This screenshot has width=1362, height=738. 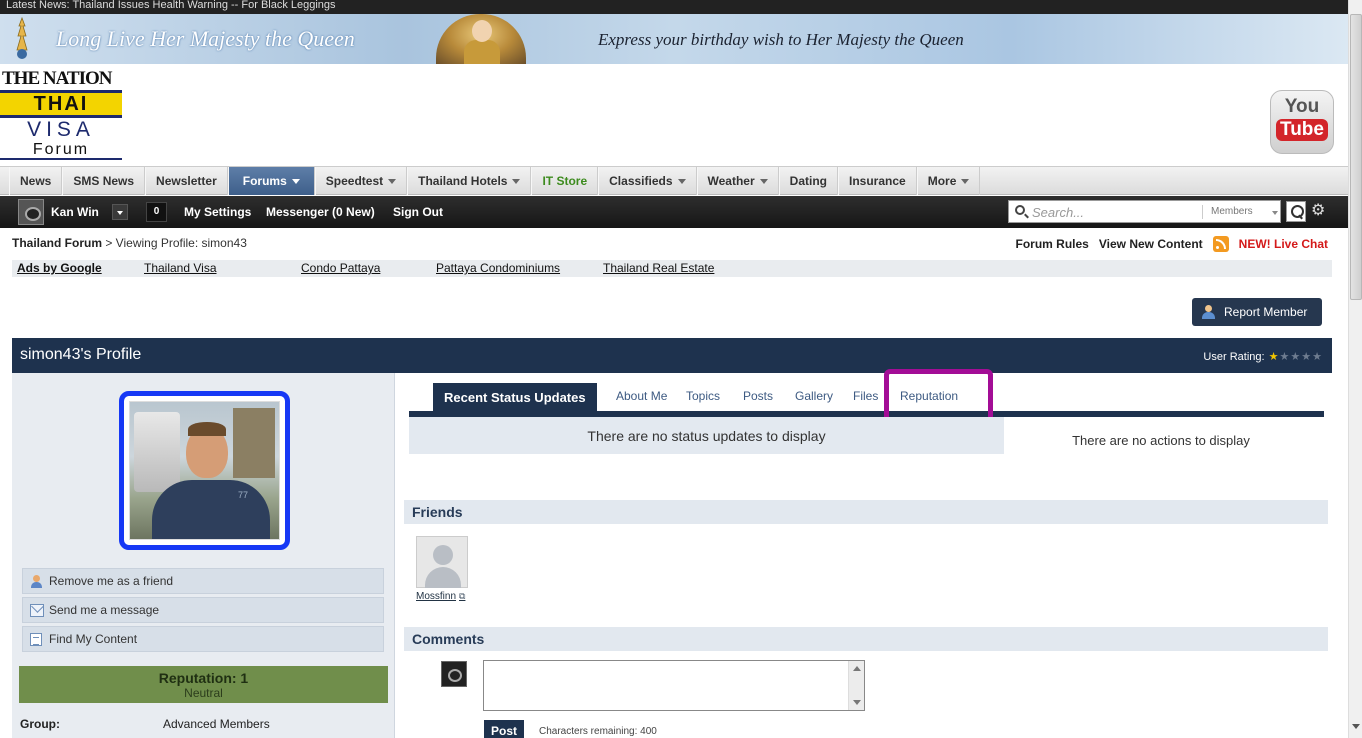 I want to click on chevron-down-icon, so click(x=965, y=182).